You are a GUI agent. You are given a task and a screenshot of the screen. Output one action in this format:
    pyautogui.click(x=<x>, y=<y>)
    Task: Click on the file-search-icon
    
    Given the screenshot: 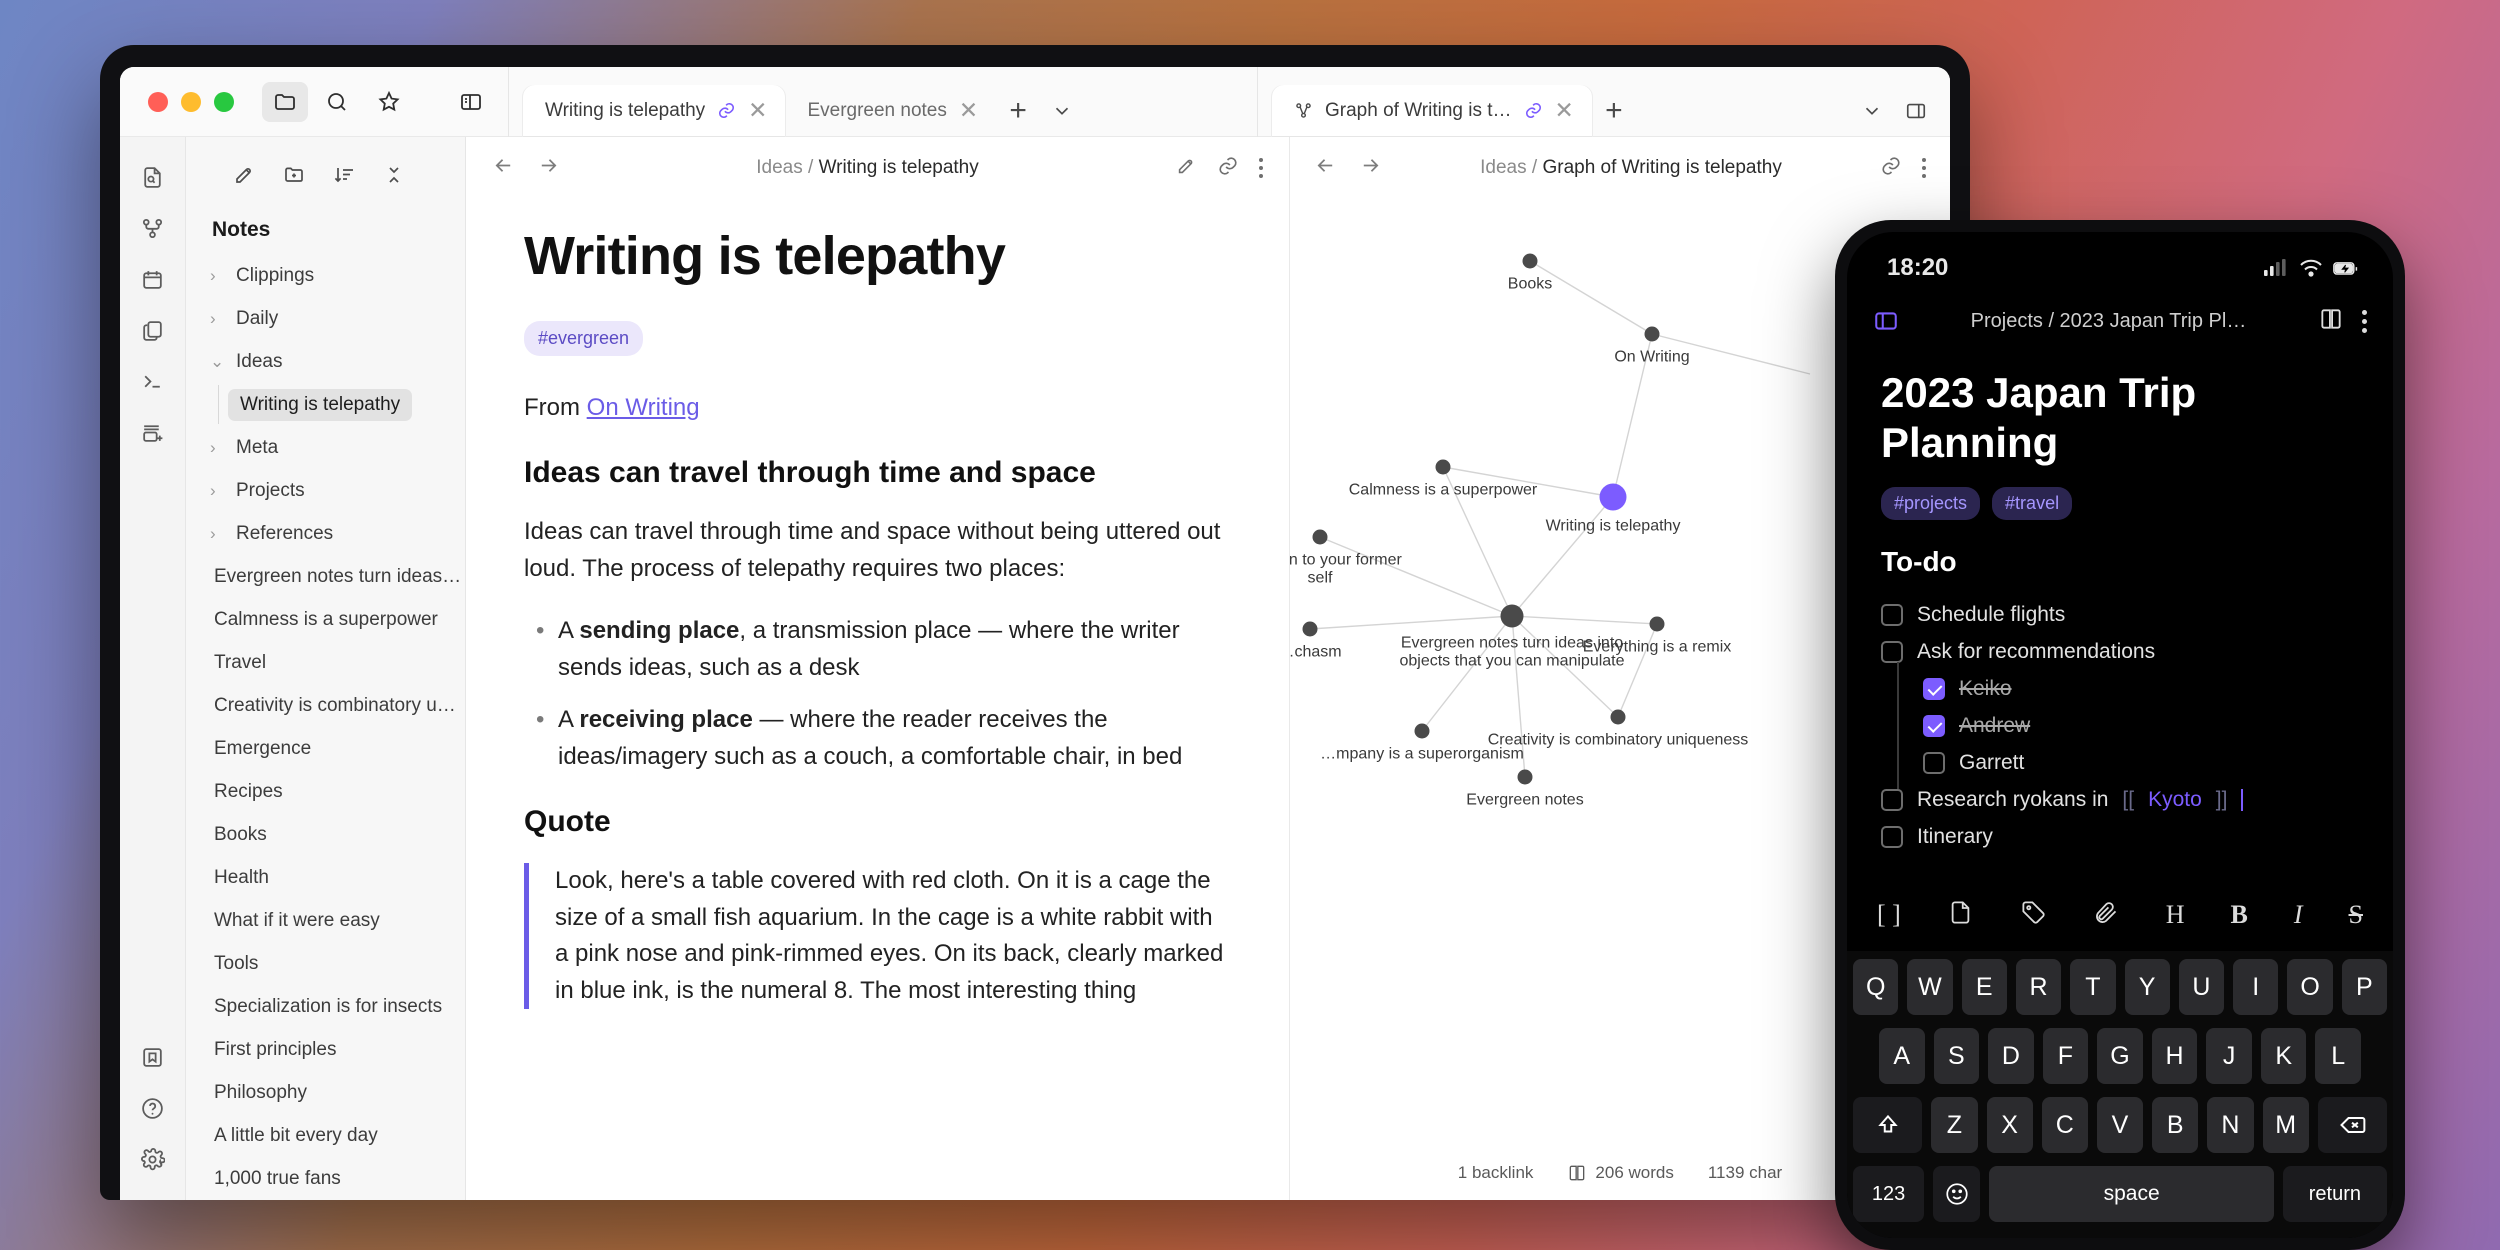 What is the action you would take?
    pyautogui.click(x=152, y=177)
    